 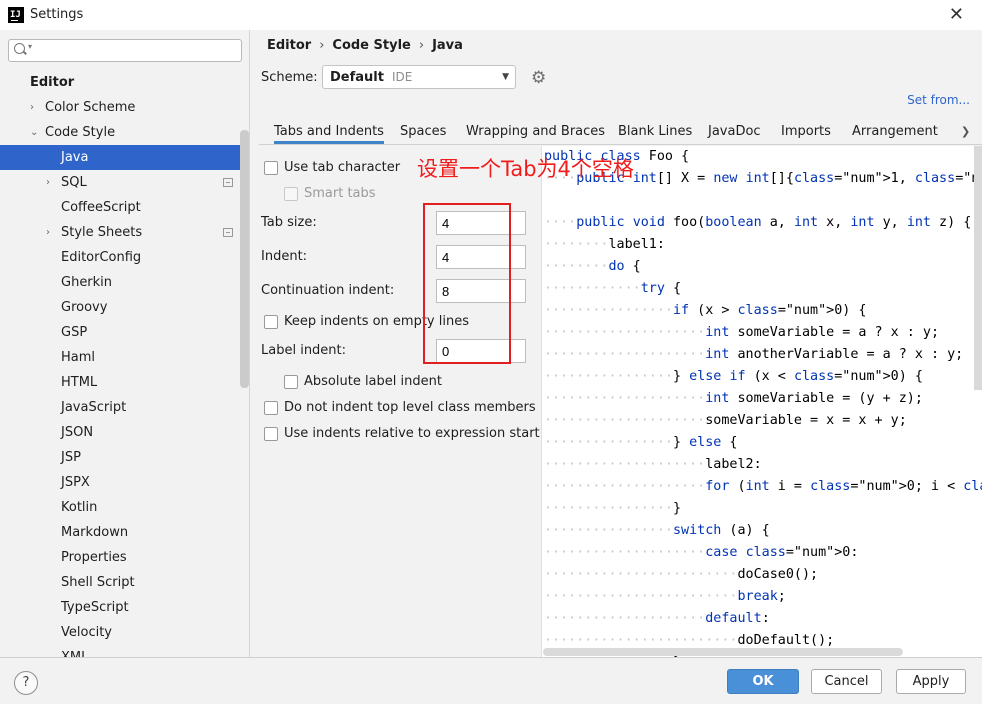 What do you see at coordinates (124, 132) in the screenshot?
I see `sidebar-item-code-style: ⌄ Code Style` at bounding box center [124, 132].